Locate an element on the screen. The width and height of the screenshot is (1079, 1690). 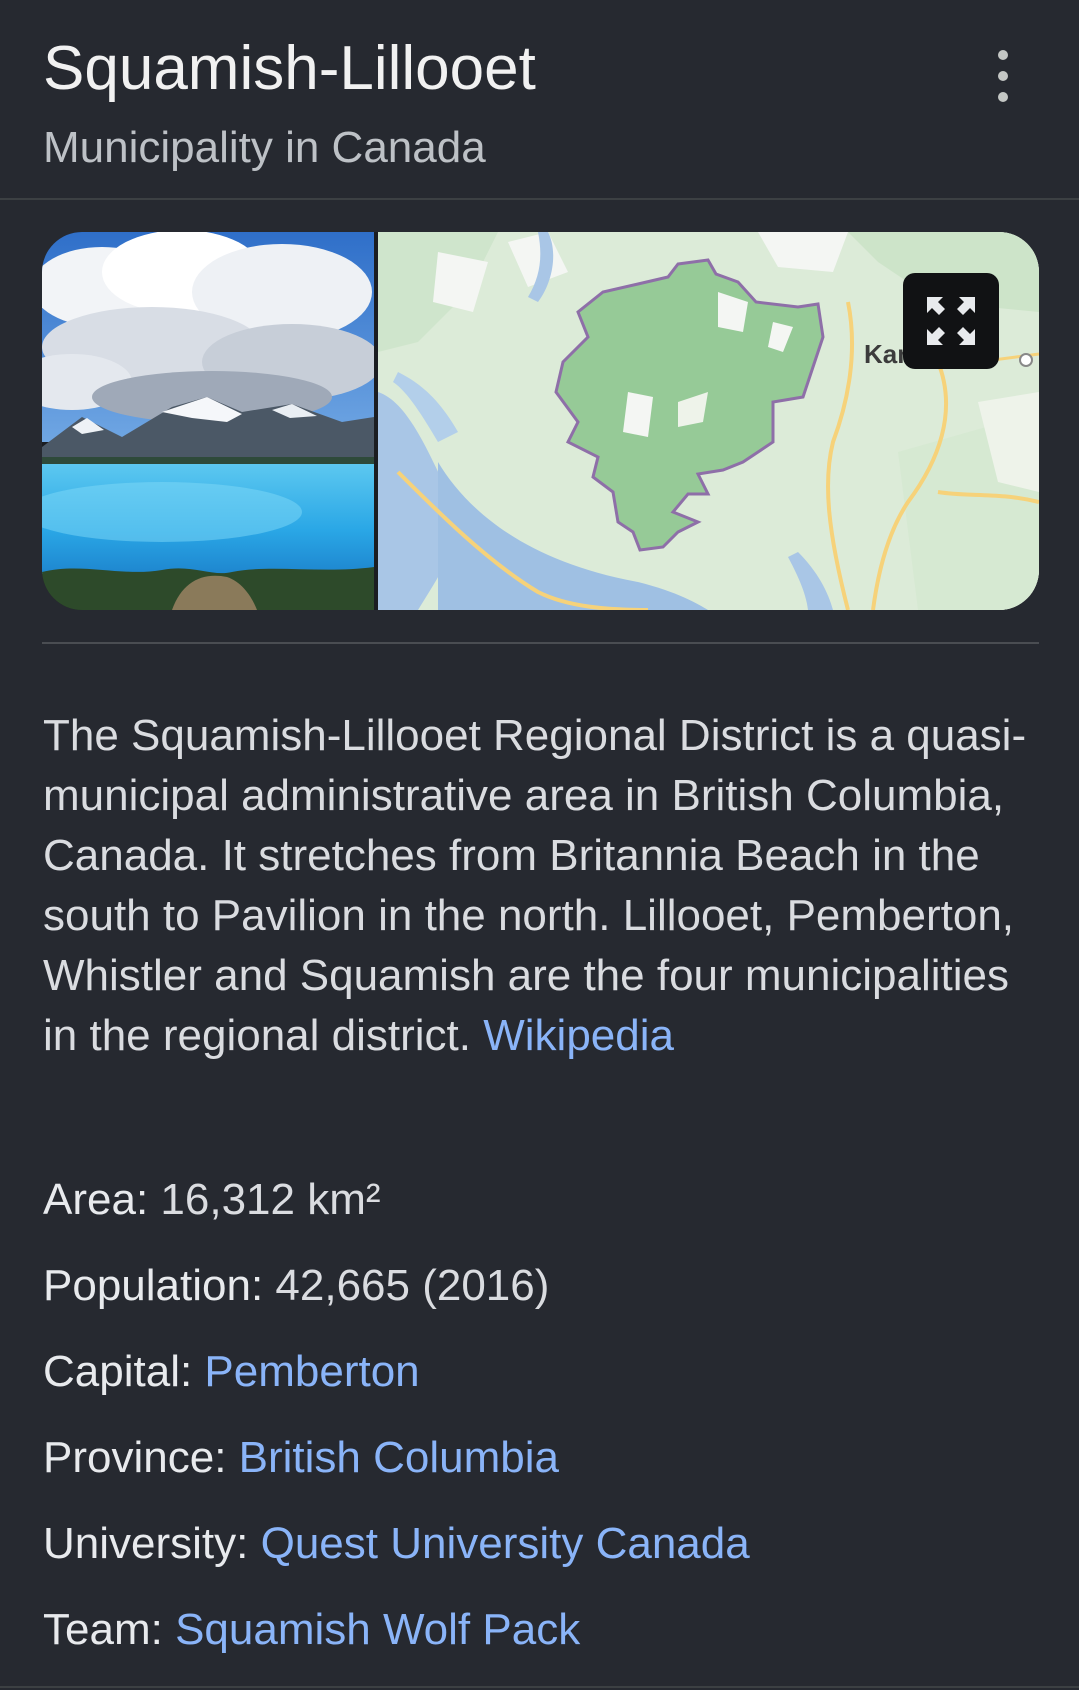
fact-capital: Capital: Pemberton is located at coordinates (543, 1380).